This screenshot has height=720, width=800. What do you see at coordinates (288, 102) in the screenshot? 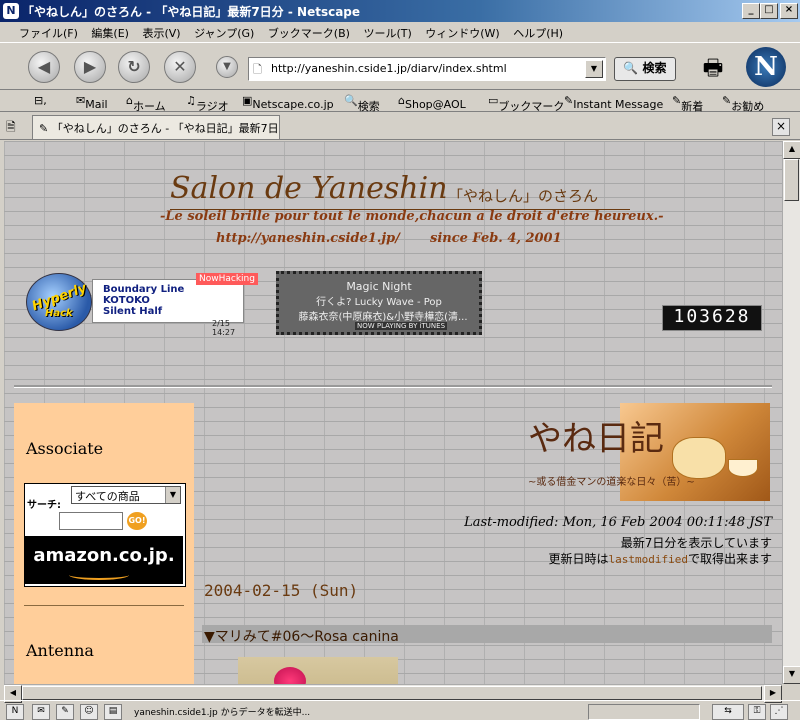
I see `toolbar-netscape: ▣ Netscape.co.jp` at bounding box center [288, 102].